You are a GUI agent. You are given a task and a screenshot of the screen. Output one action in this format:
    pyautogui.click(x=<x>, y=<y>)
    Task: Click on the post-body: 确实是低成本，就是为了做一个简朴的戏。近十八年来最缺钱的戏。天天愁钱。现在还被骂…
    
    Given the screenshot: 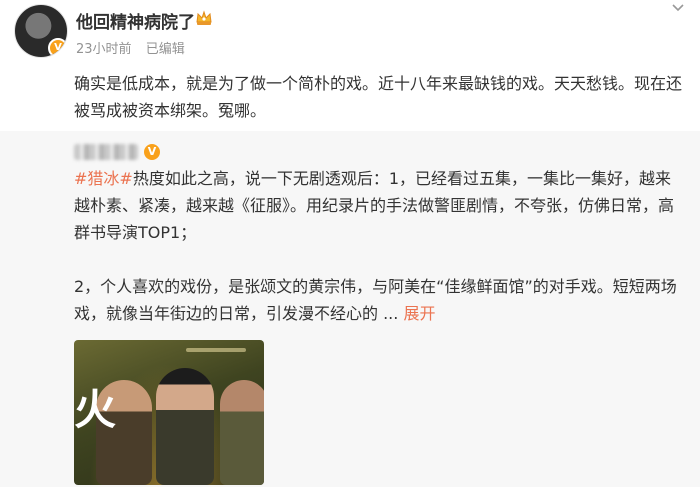 What is the action you would take?
    pyautogui.click(x=378, y=97)
    